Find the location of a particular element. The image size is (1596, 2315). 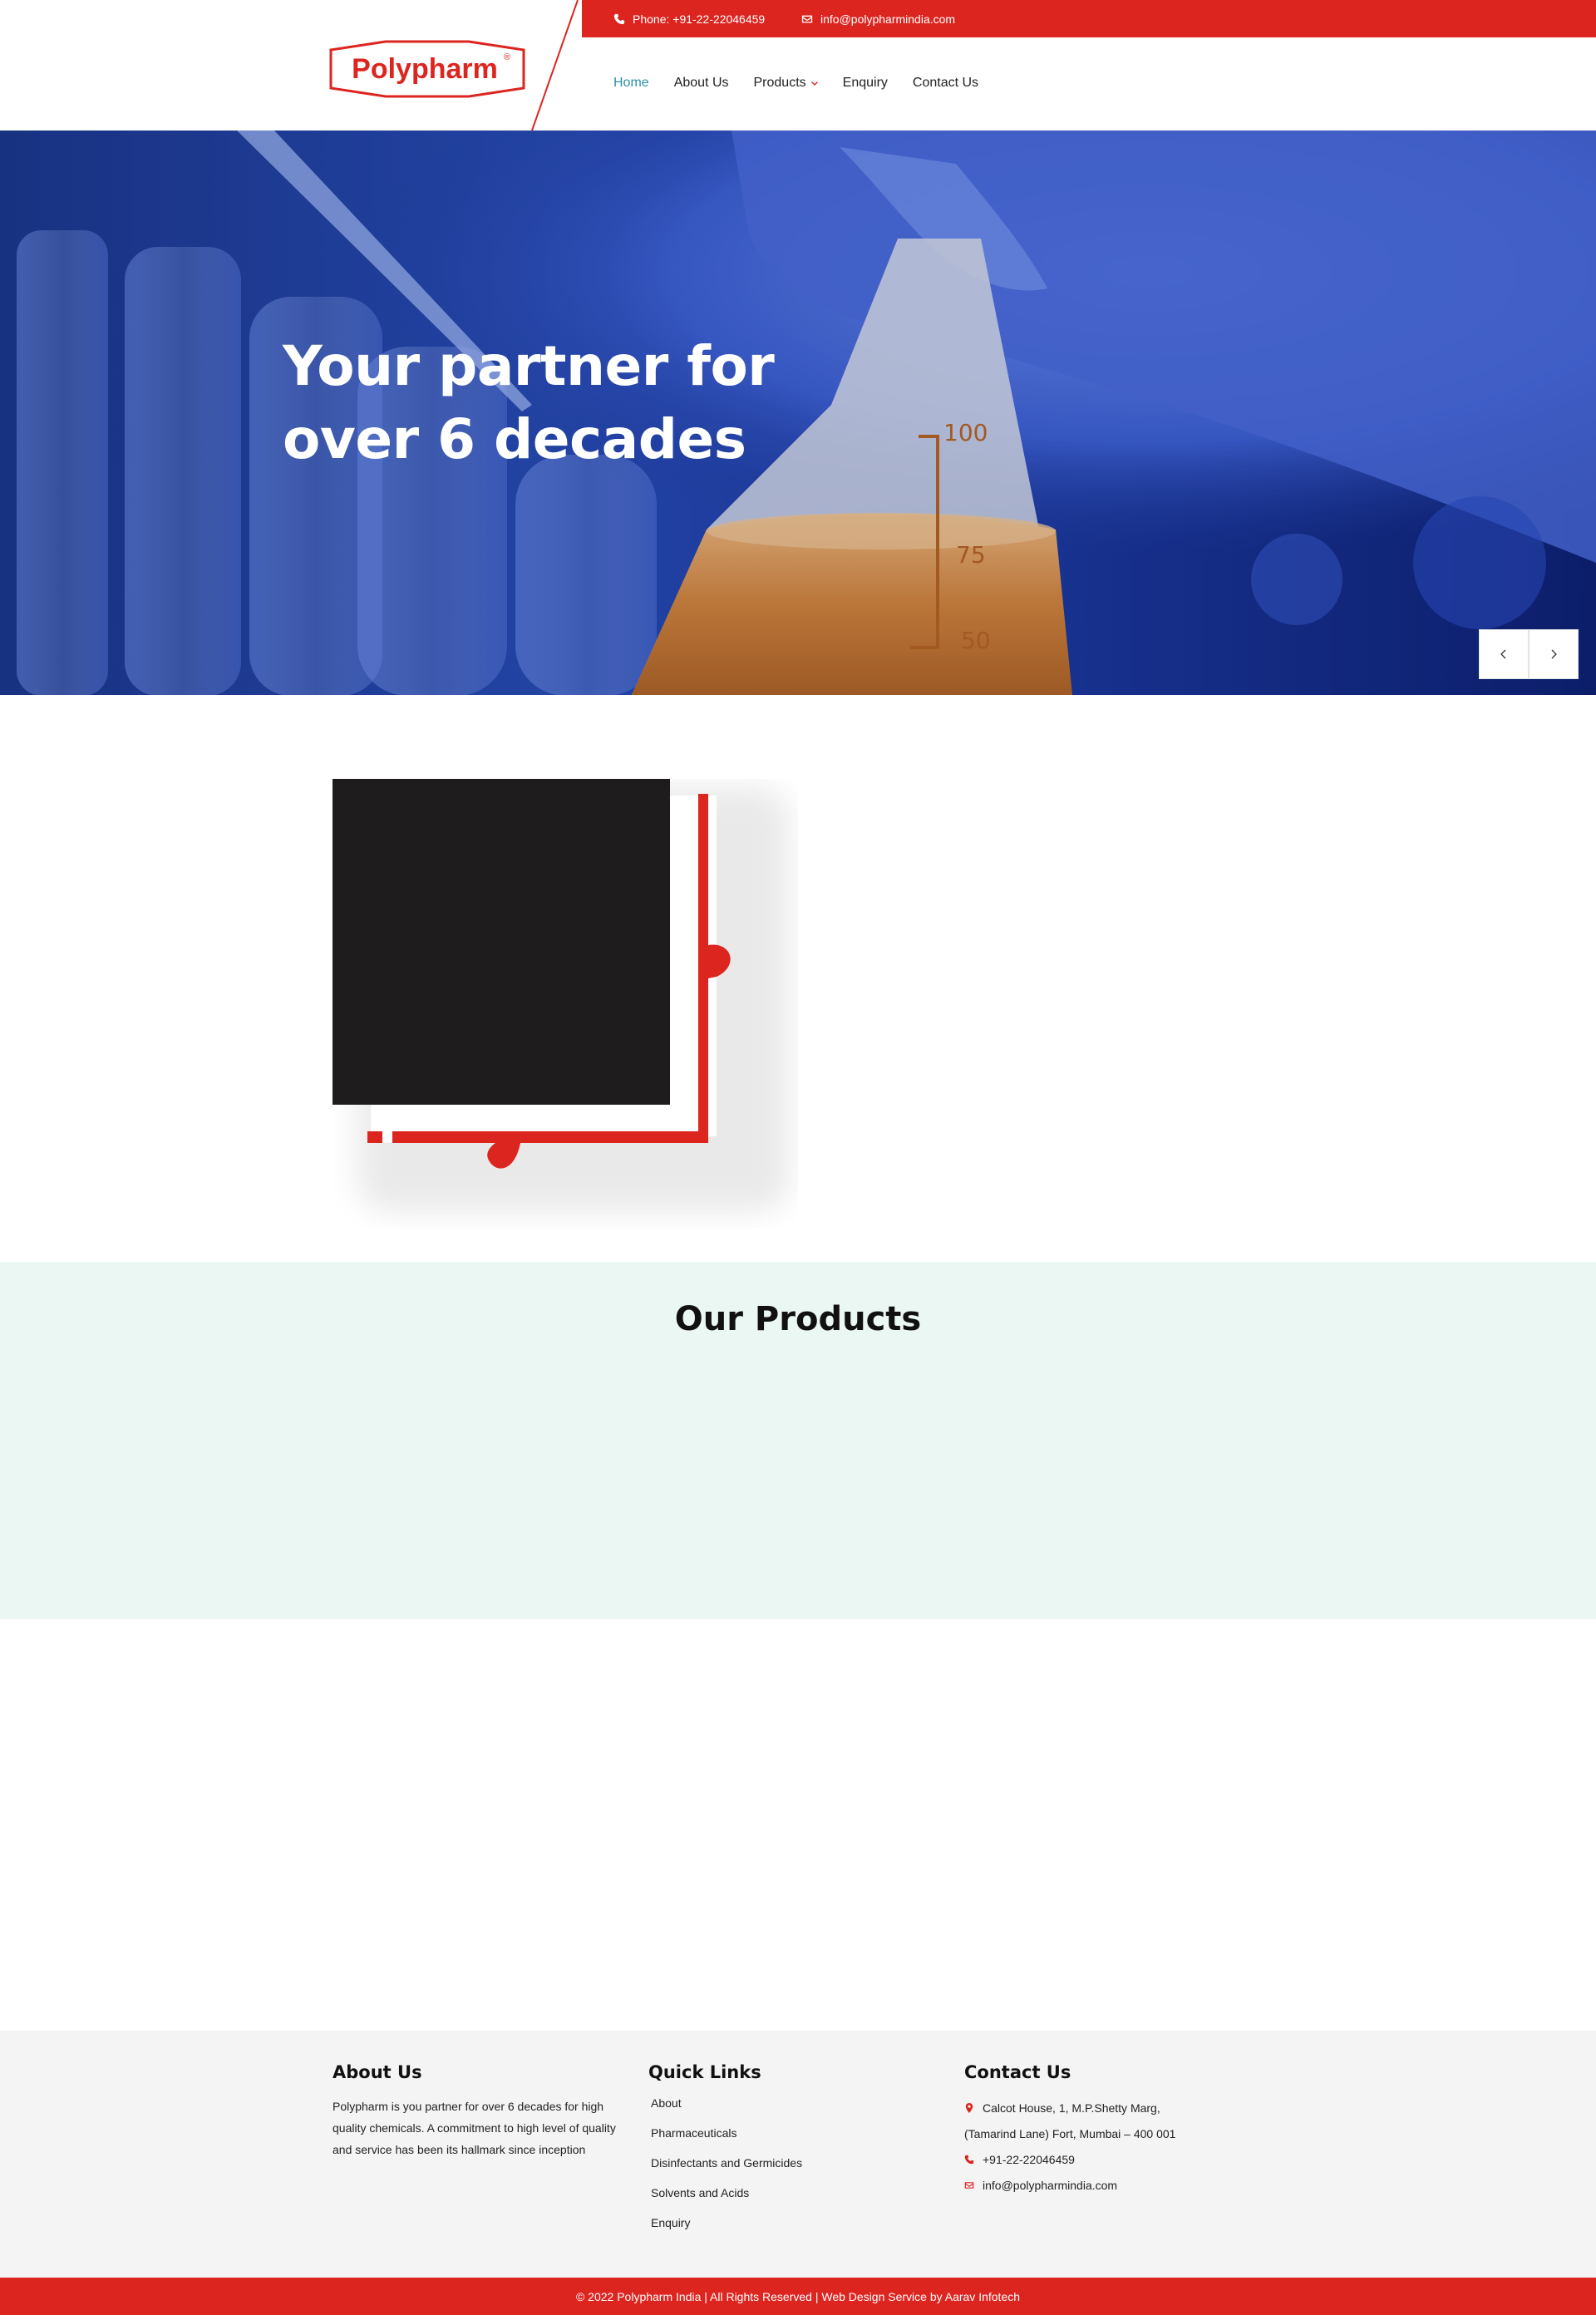

footer-address-2: (Tamarind Lane) Fort, Mumbai – 400 001 is located at coordinates (1069, 2134).